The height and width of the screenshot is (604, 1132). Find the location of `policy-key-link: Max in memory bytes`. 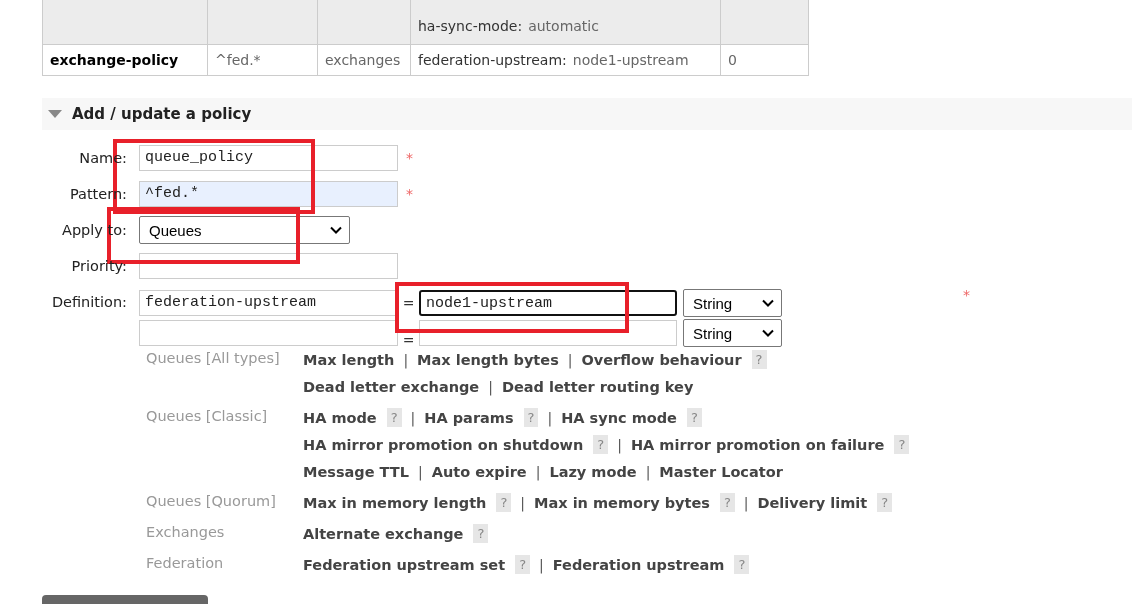

policy-key-link: Max in memory bytes is located at coordinates (622, 502).